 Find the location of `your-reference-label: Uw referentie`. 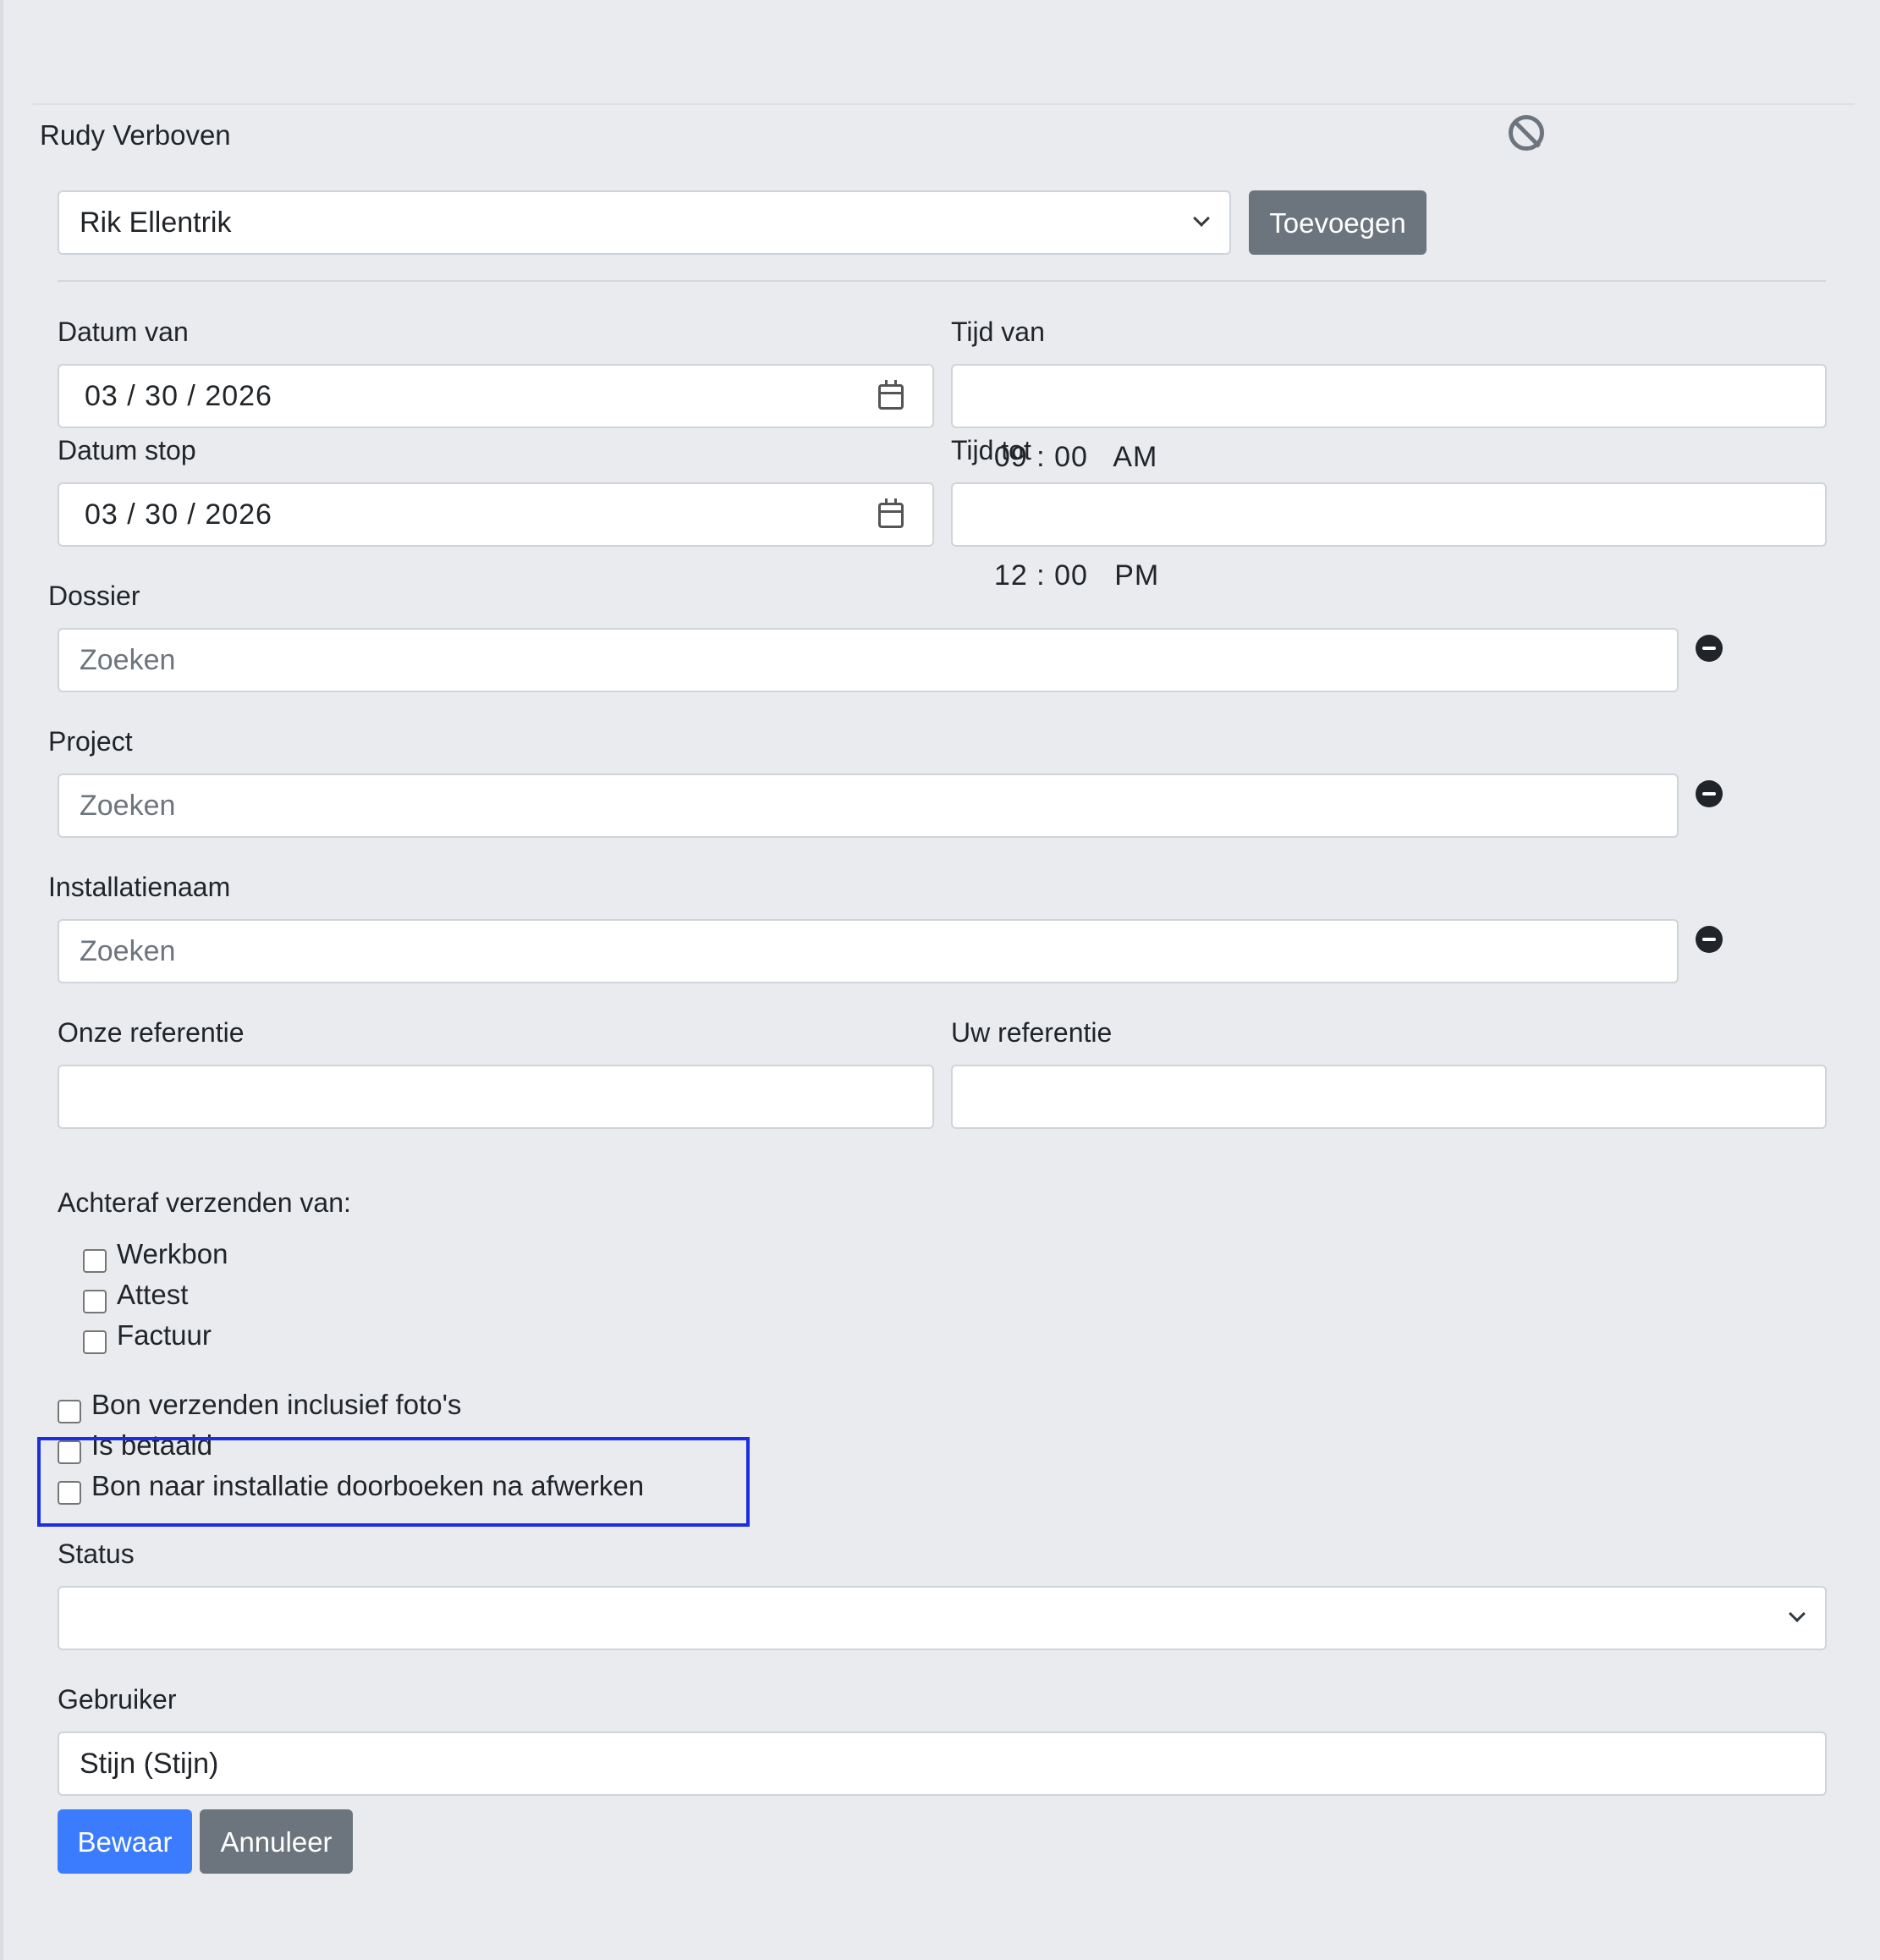

your-reference-label: Uw referentie is located at coordinates (1032, 1032).